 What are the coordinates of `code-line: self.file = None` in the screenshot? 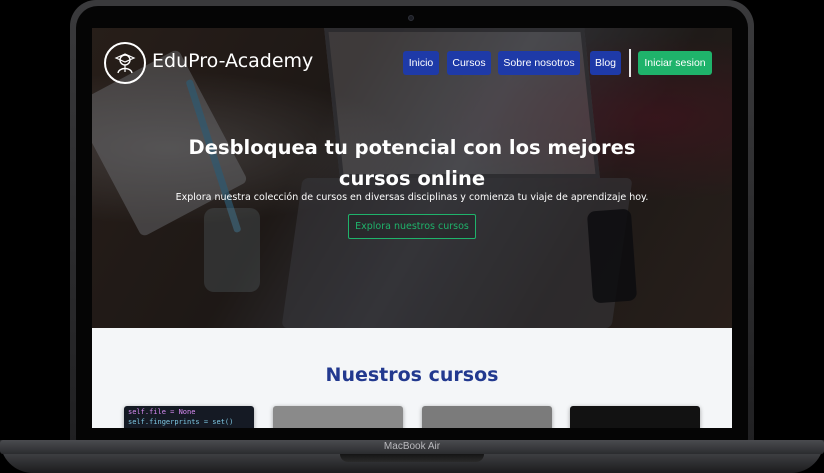 It's located at (162, 412).